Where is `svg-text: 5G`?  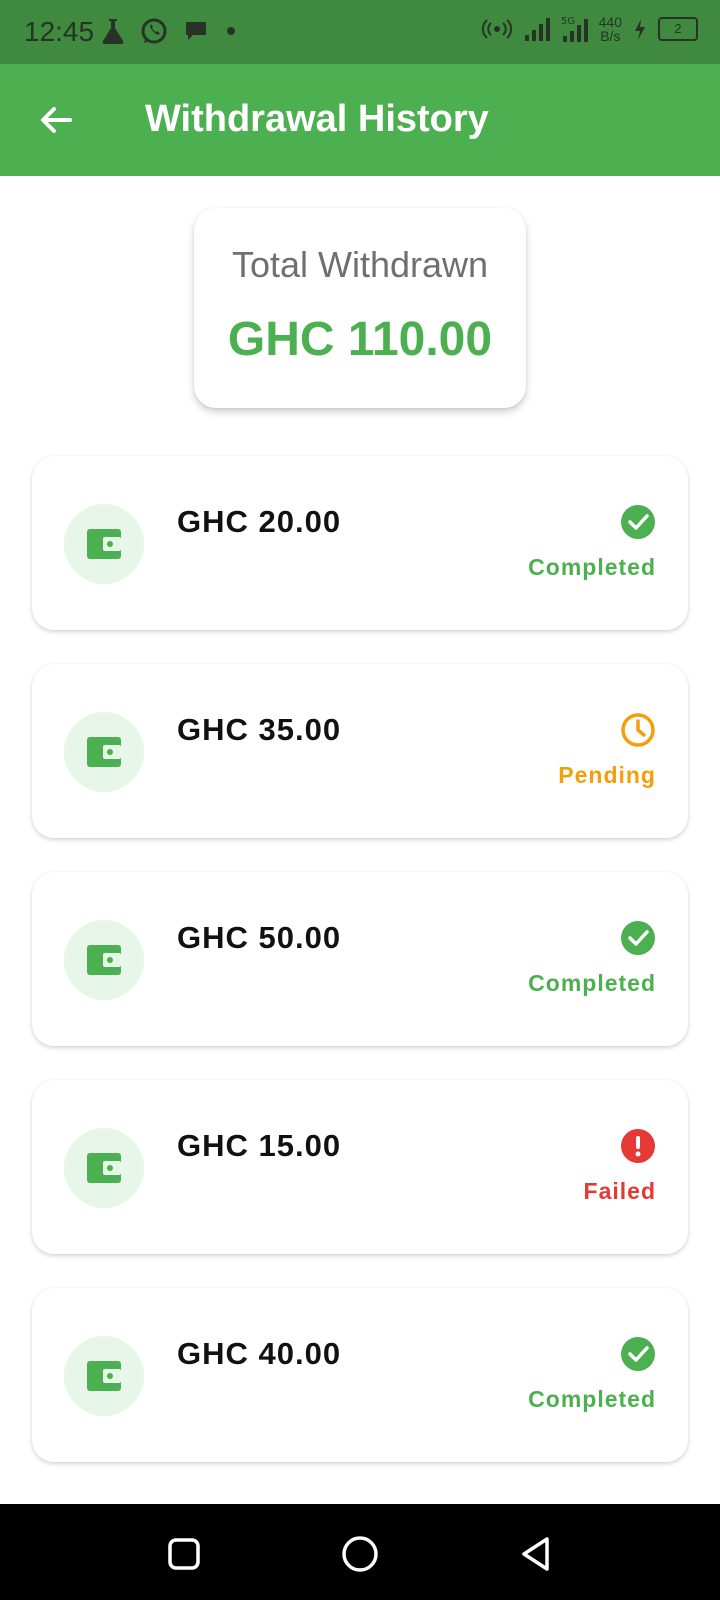
svg-text: 5G is located at coordinates (568, 21).